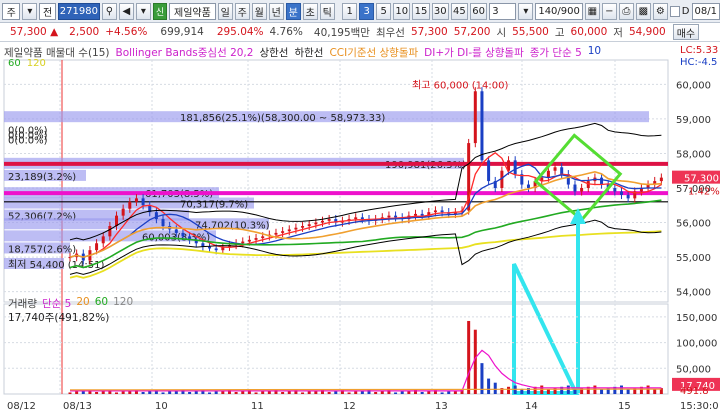 The height and width of the screenshot is (413, 720). I want to click on chevron-down-icon: ▾, so click(143, 11).